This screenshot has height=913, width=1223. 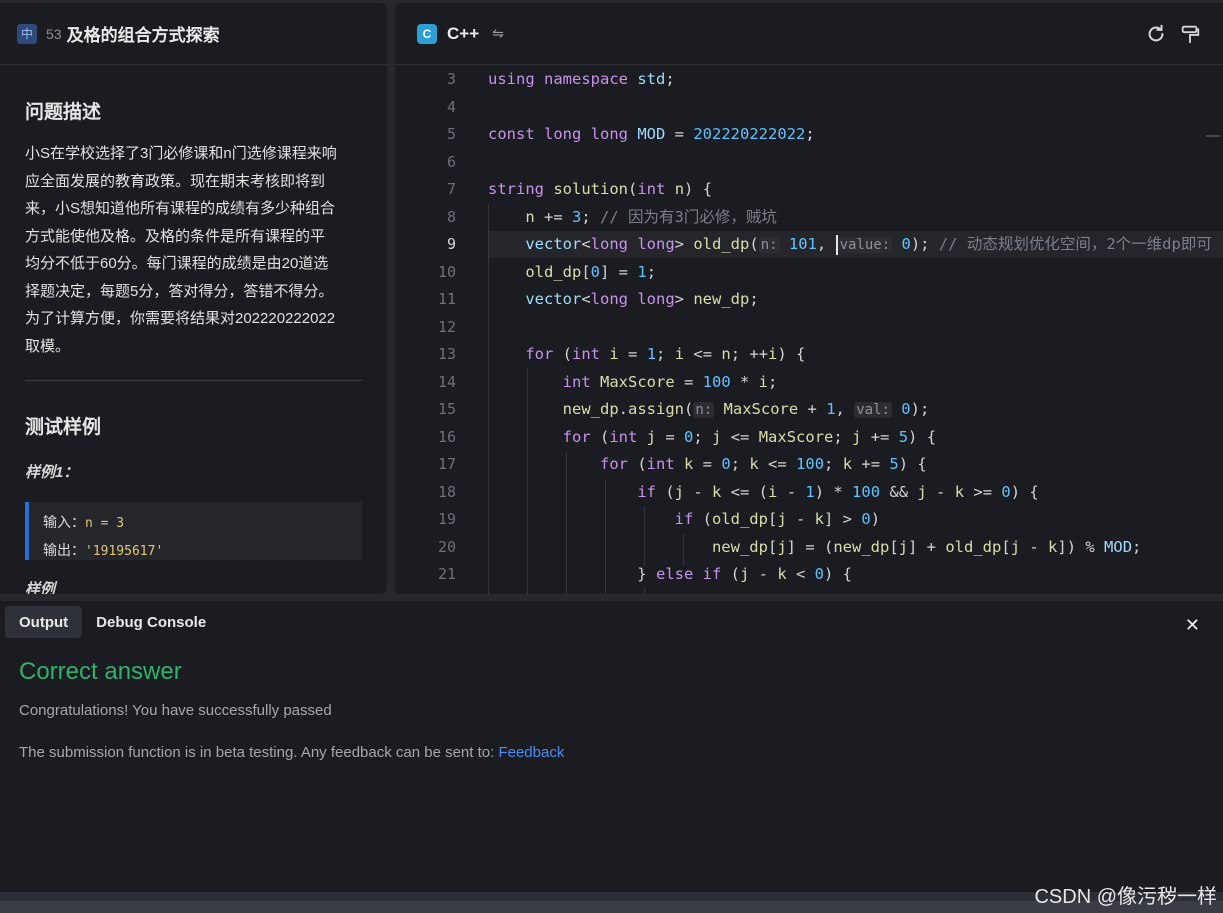 What do you see at coordinates (446, 299) in the screenshot?
I see `line-number: 11` at bounding box center [446, 299].